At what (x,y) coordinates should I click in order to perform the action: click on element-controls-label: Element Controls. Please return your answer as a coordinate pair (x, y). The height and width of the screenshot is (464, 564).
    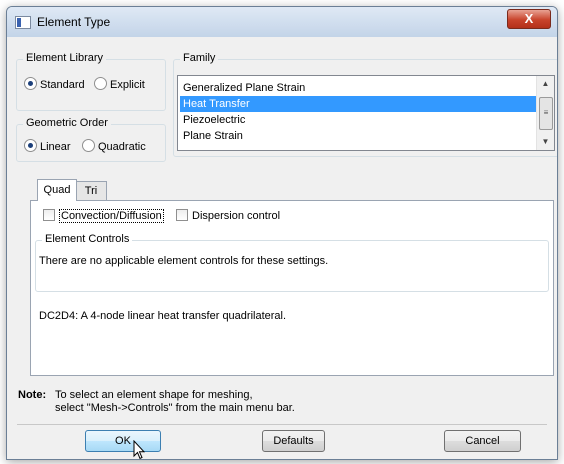
    Looking at the image, I should click on (87, 239).